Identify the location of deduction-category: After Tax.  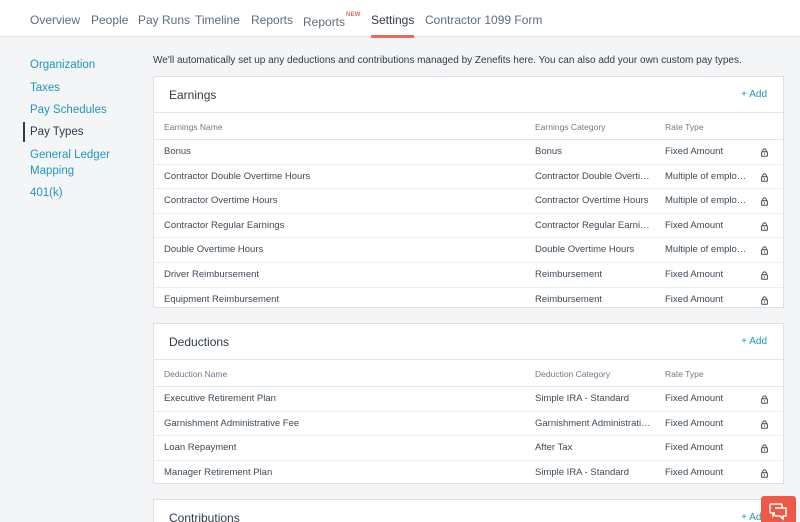
(554, 448).